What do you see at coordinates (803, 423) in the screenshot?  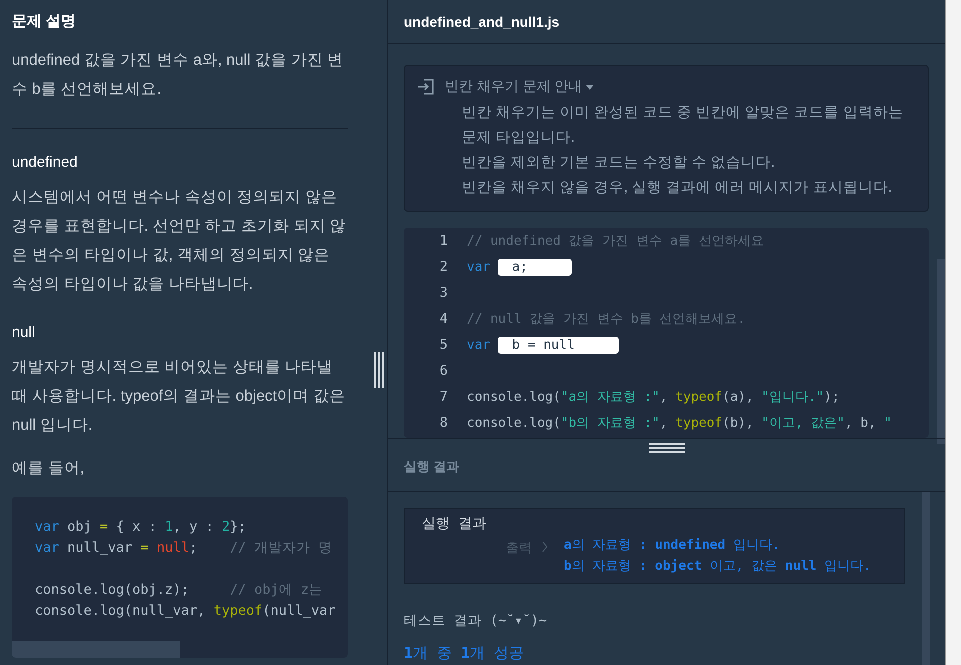 I see `code-token: "이고, 값은"` at bounding box center [803, 423].